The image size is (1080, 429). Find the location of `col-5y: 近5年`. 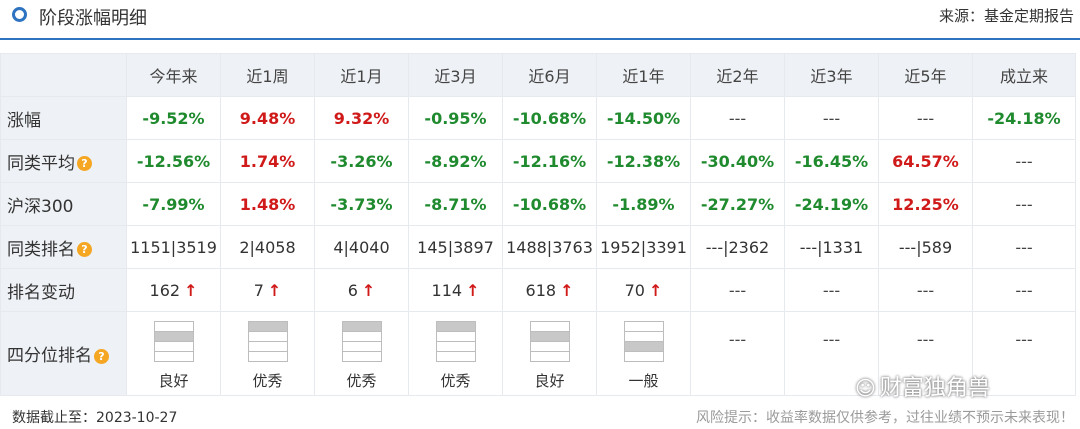

col-5y: 近5年 is located at coordinates (925, 75).